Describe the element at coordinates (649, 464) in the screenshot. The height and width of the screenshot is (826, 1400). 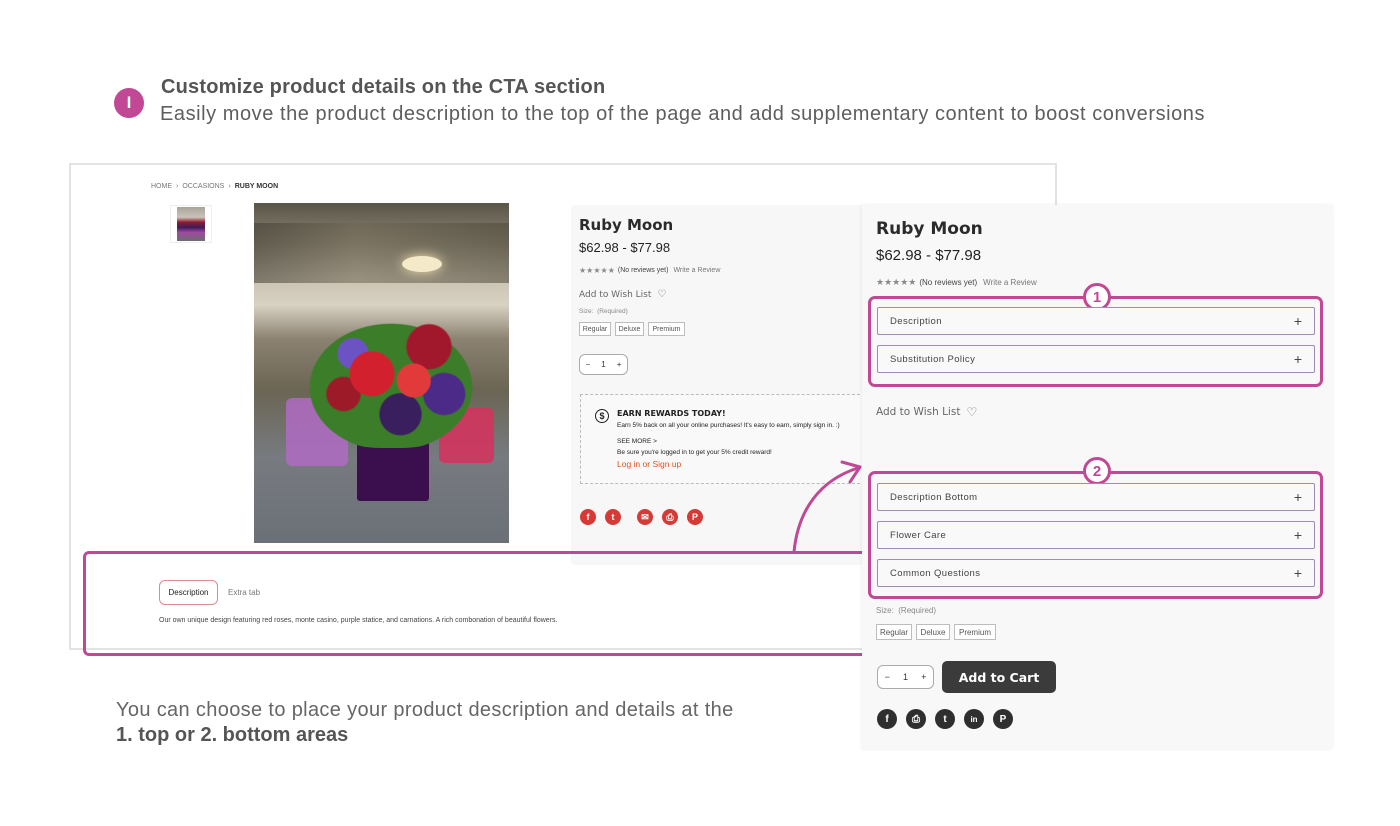
I see `login-signup-link: Log in or Sign up` at that location.